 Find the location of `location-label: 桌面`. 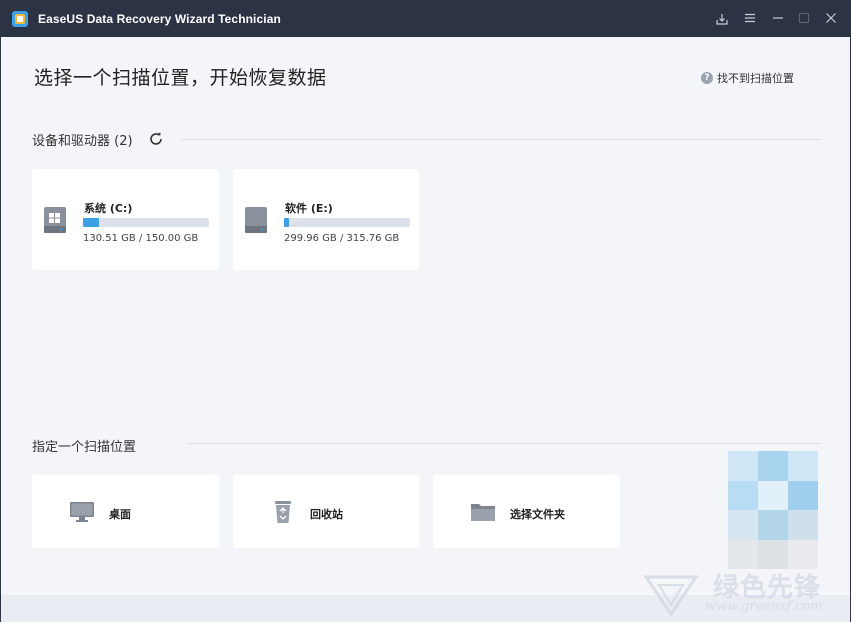

location-label: 桌面 is located at coordinates (120, 514).